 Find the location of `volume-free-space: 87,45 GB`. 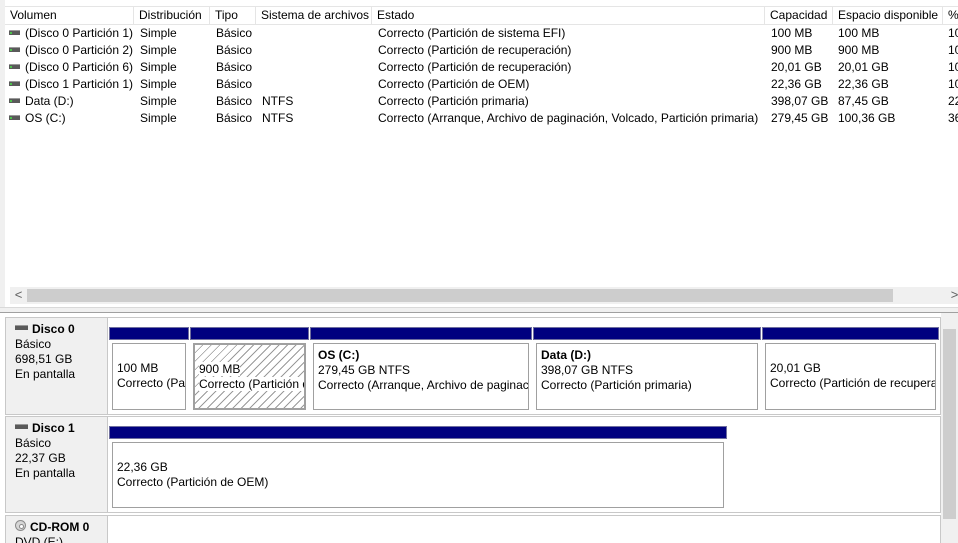

volume-free-space: 87,45 GB is located at coordinates (863, 101).